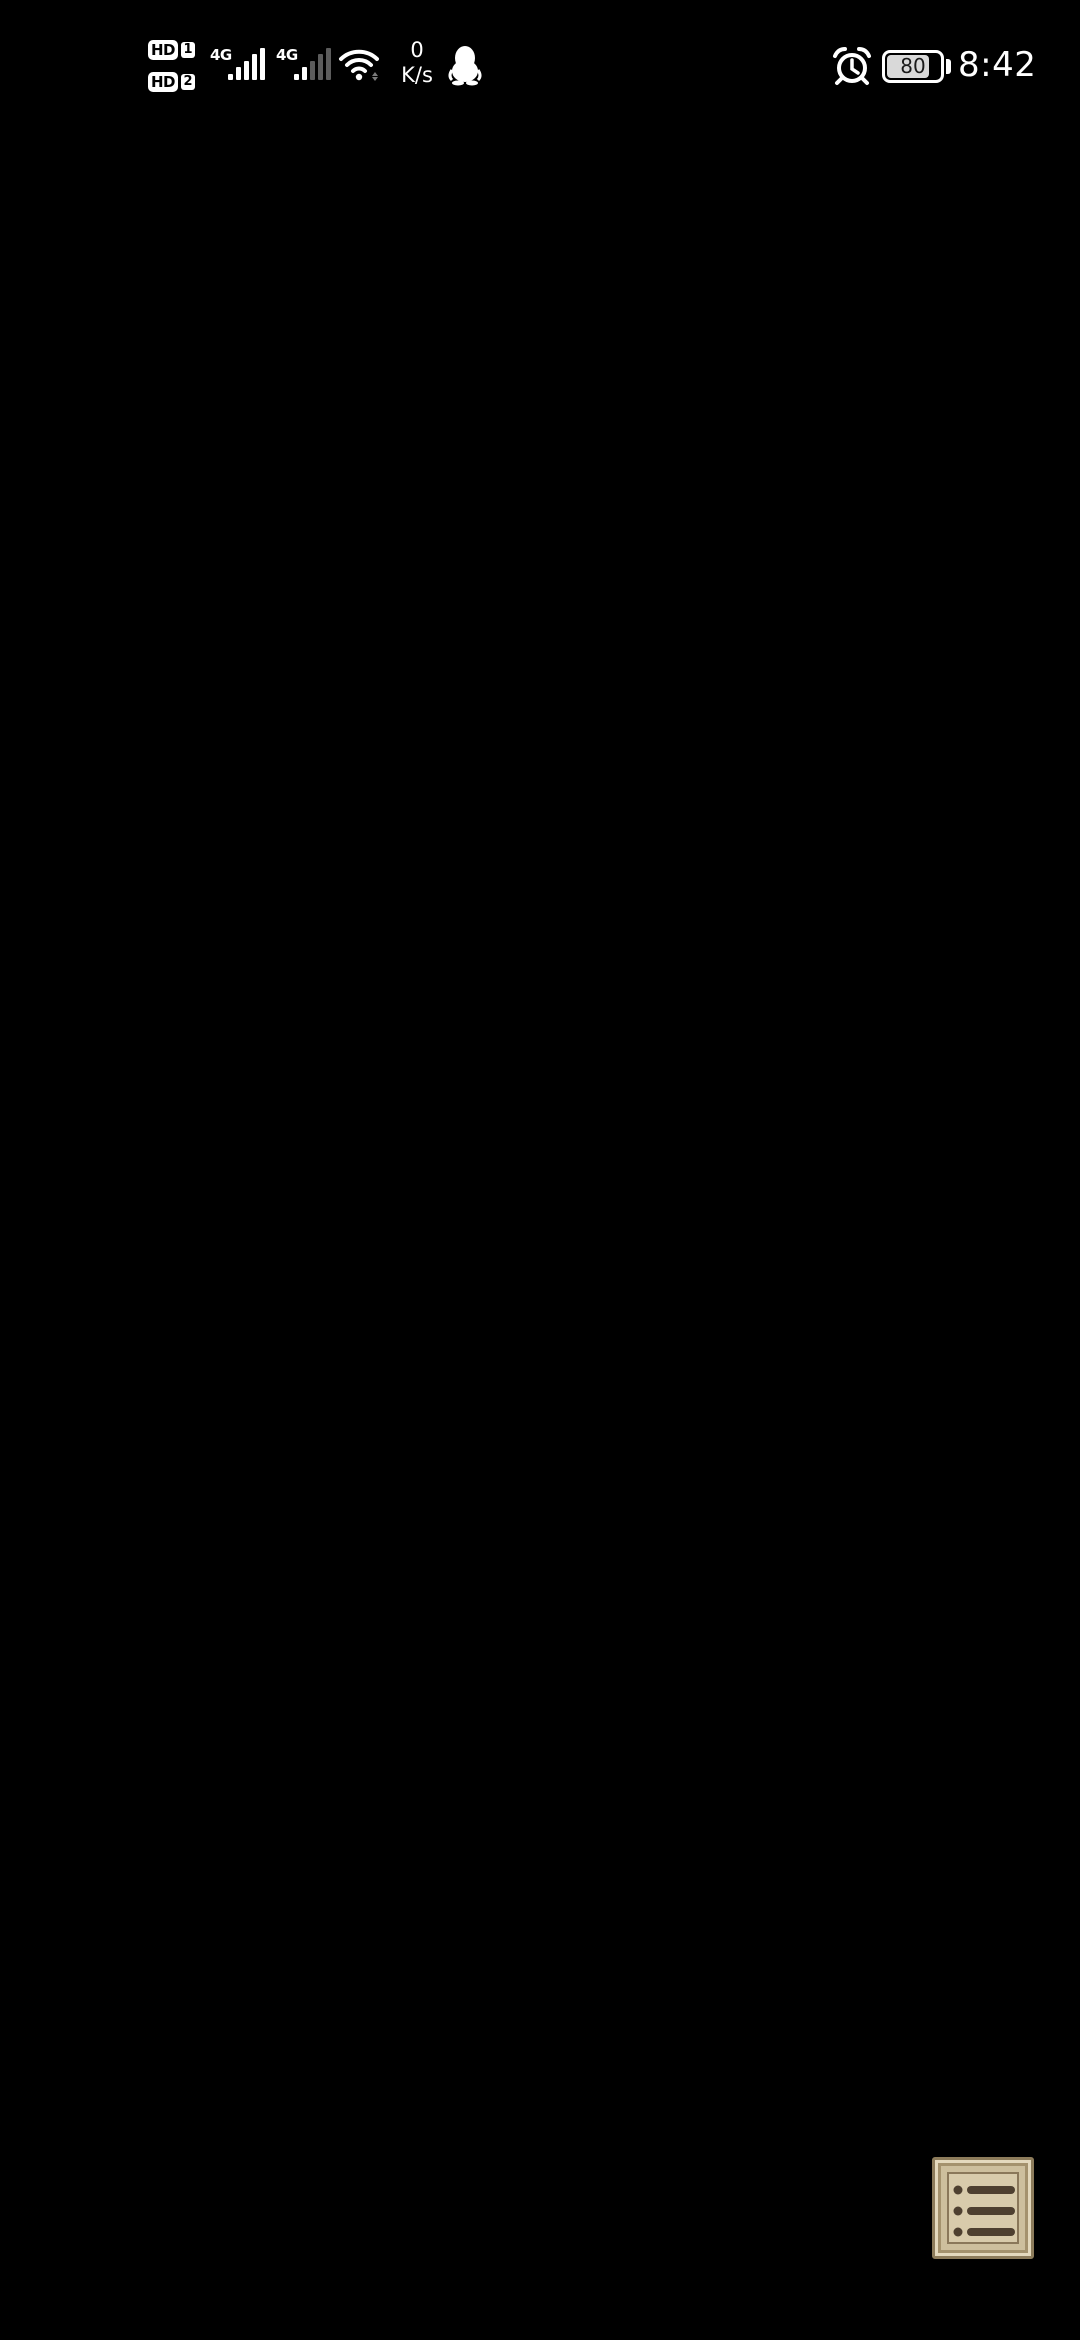 The image size is (1080, 2340). What do you see at coordinates (852, 66) in the screenshot?
I see `alarm-clock-icon` at bounding box center [852, 66].